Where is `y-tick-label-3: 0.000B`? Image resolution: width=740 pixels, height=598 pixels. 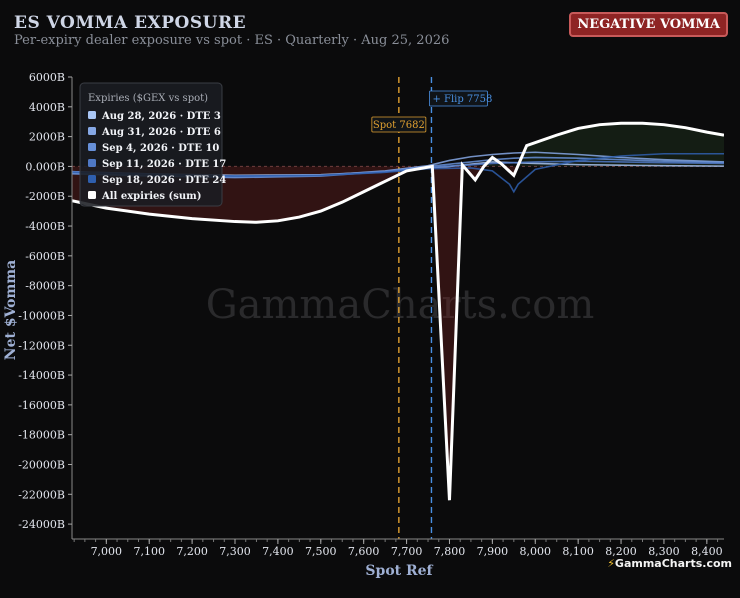
y-tick-label-3: 0.000B is located at coordinates (45, 166).